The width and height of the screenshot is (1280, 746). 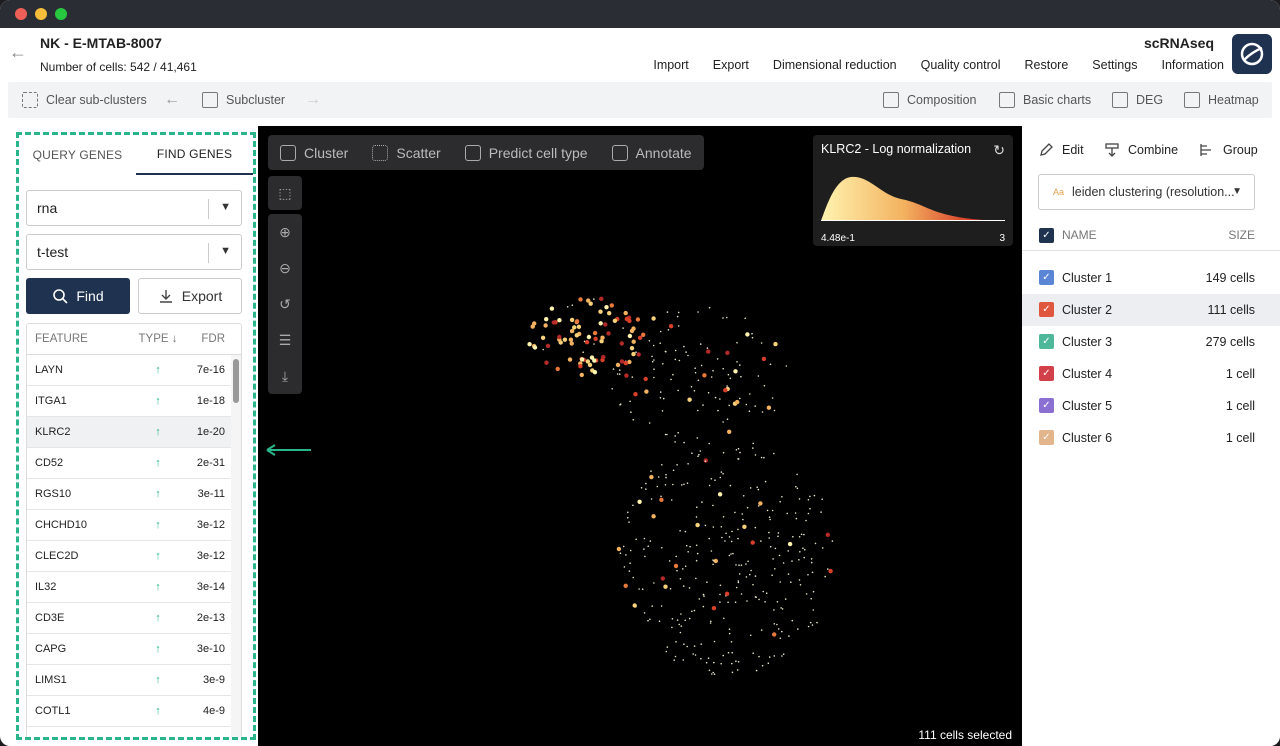 What do you see at coordinates (285, 340) in the screenshot?
I see `settings-sliders-icon: ☰` at bounding box center [285, 340].